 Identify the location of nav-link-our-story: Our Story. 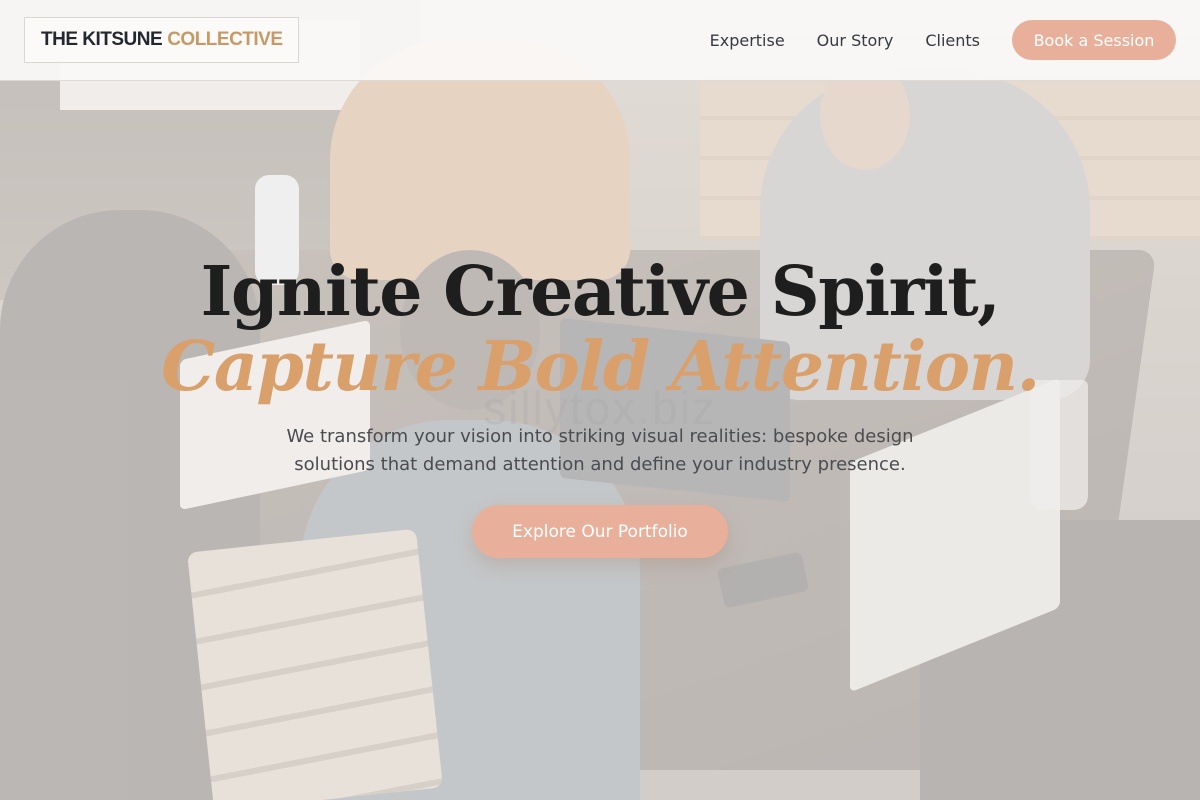
(855, 40).